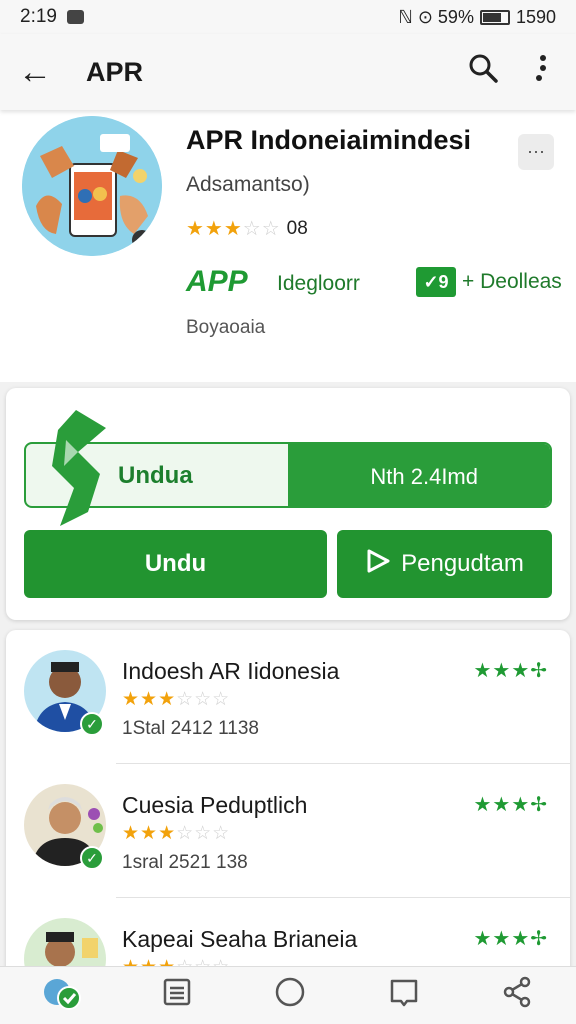  What do you see at coordinates (177, 995) in the screenshot?
I see `list-icon` at bounding box center [177, 995].